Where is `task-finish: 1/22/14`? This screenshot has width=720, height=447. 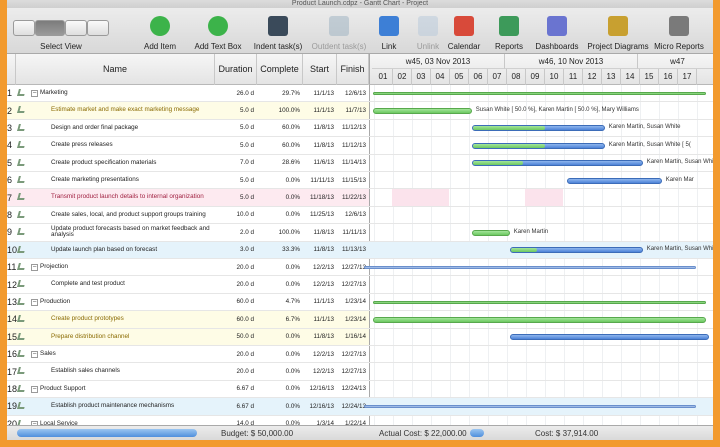 task-finish: 1/22/14 is located at coordinates (353, 420).